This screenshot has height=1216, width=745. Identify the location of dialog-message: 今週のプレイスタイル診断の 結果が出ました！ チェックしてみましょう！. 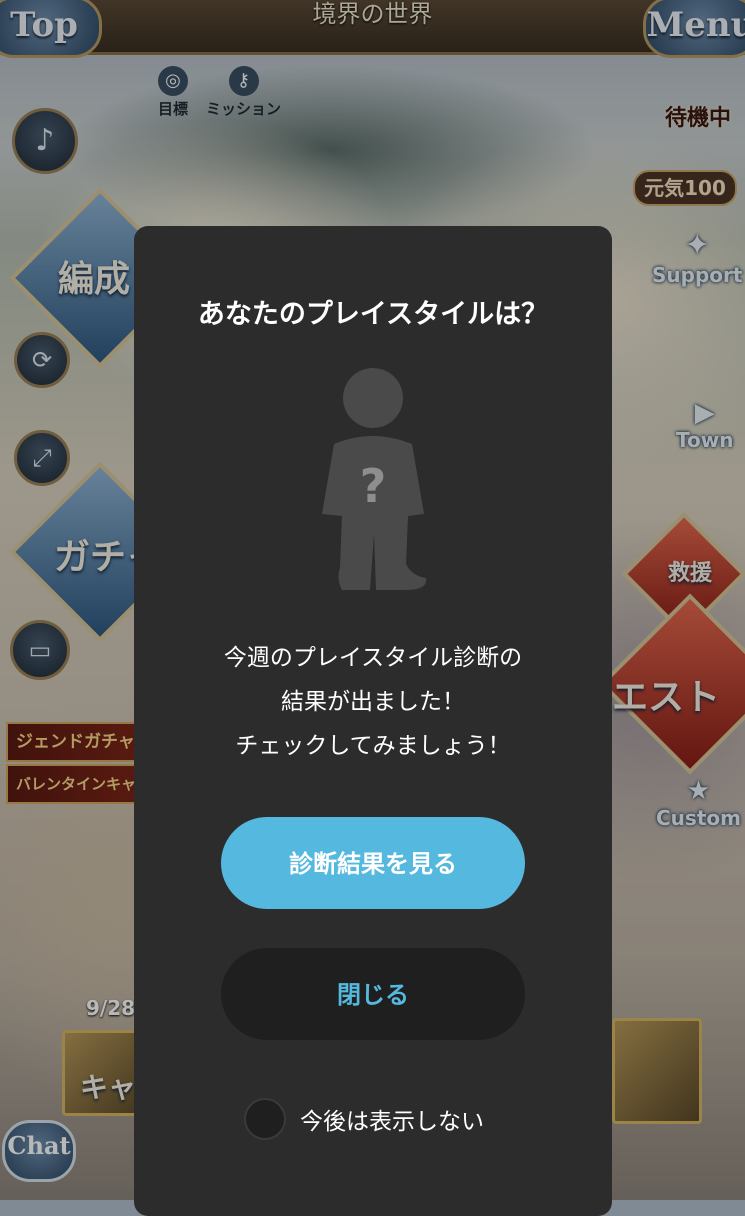
(373, 702).